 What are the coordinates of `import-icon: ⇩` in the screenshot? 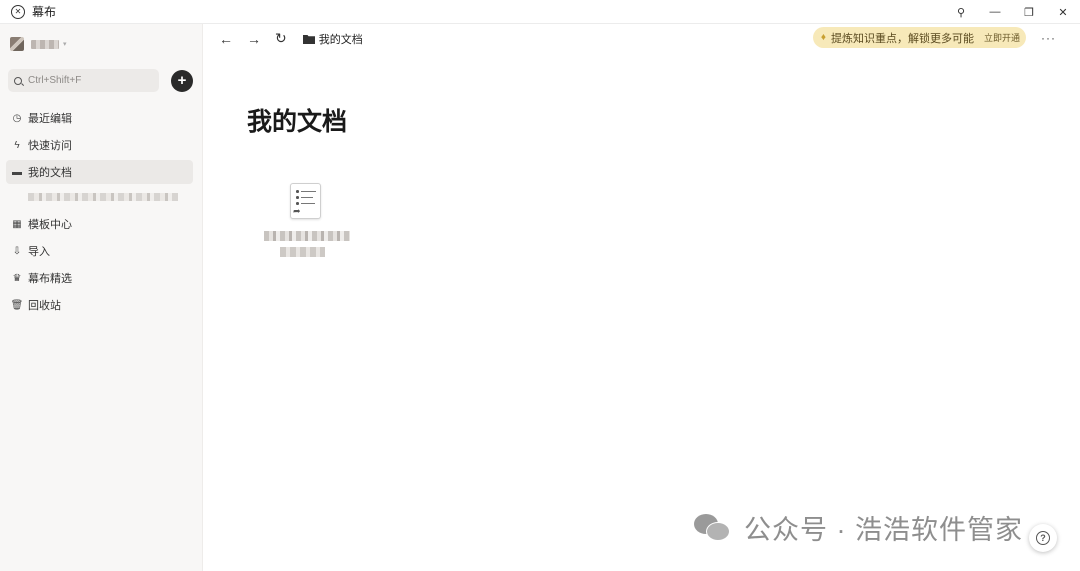 It's located at (17, 251).